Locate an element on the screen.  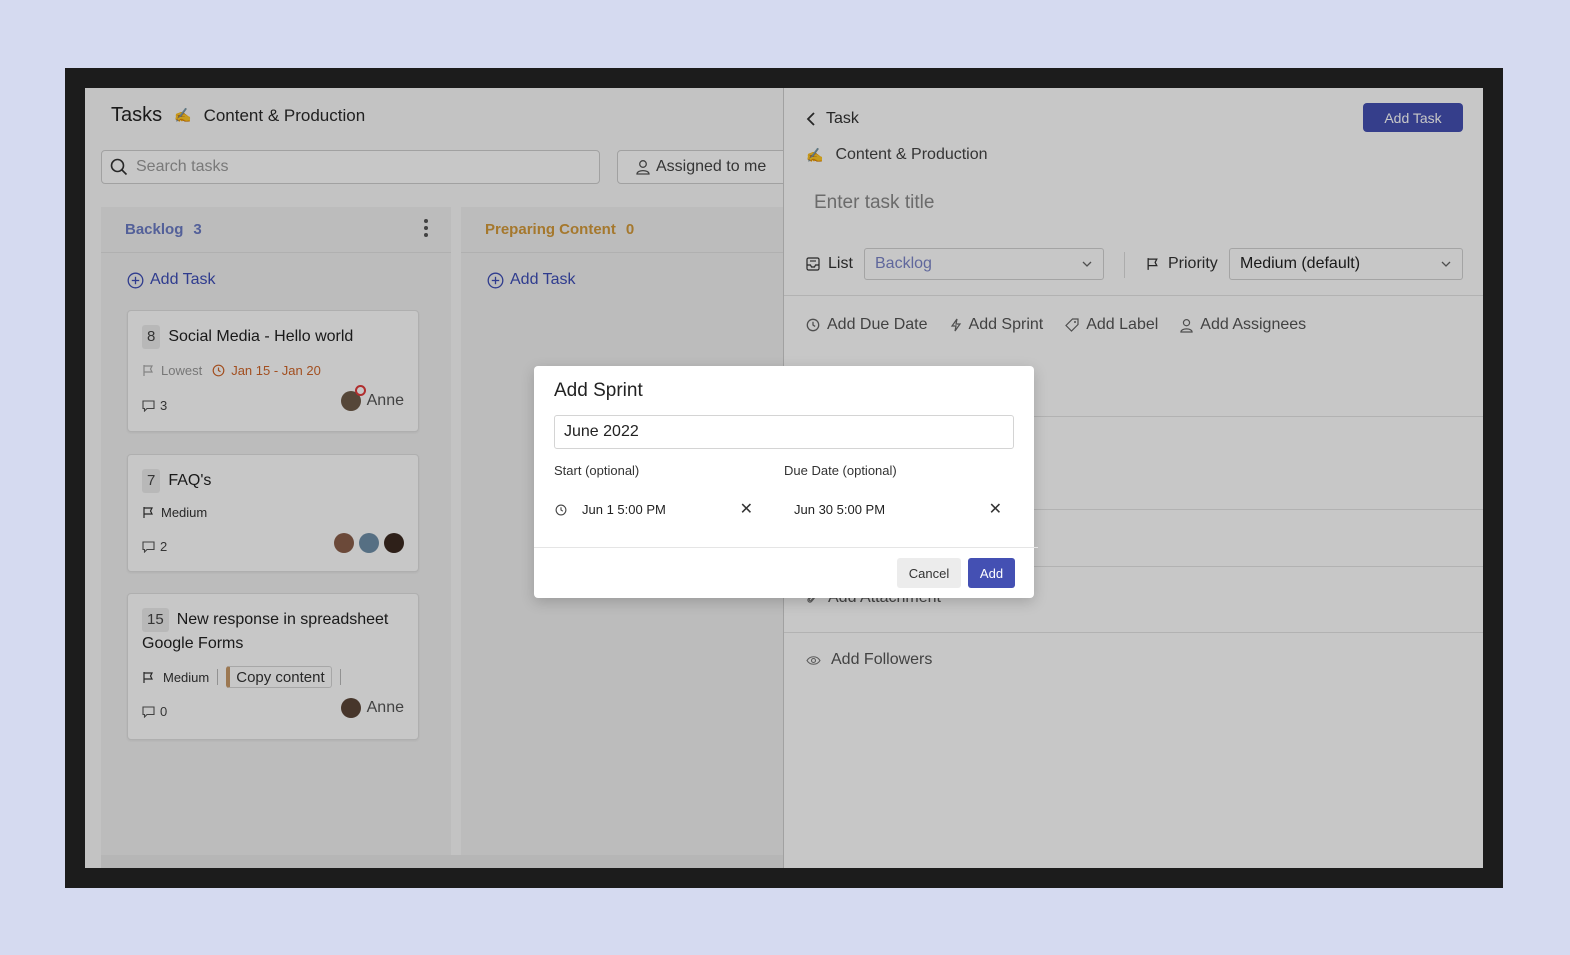
start-date-value: Jun 1 5:00 PM is located at coordinates (624, 509).